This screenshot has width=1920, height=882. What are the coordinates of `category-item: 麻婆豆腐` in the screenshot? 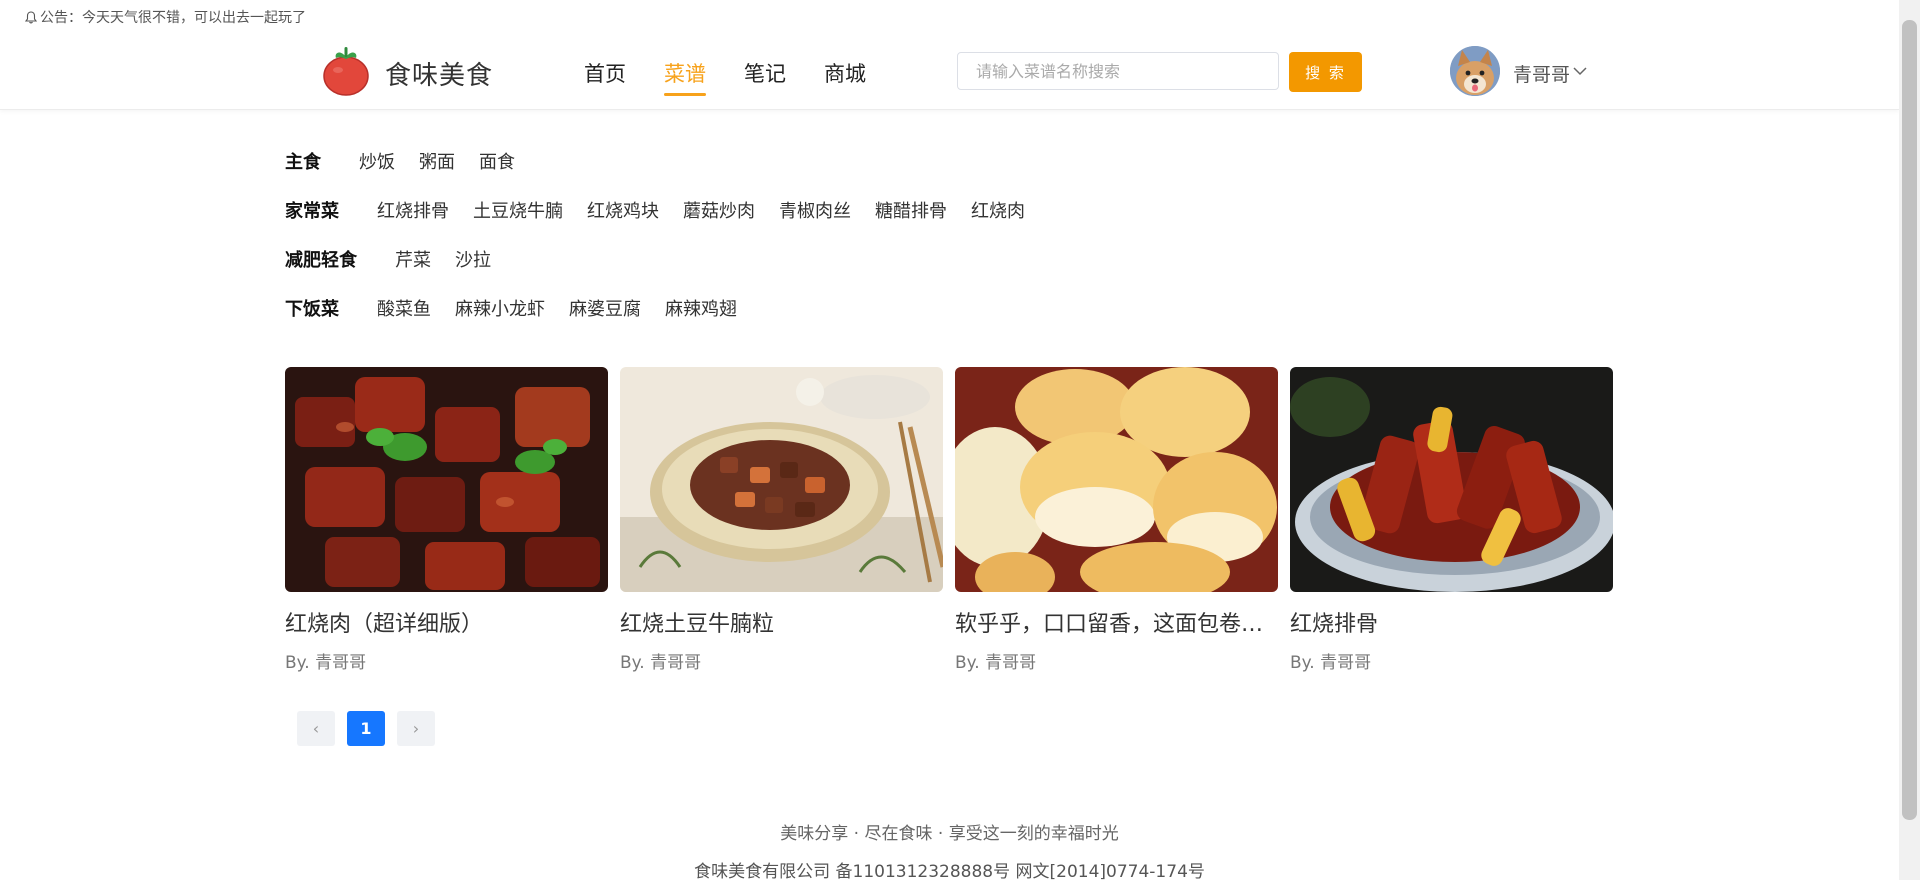 It's located at (605, 308).